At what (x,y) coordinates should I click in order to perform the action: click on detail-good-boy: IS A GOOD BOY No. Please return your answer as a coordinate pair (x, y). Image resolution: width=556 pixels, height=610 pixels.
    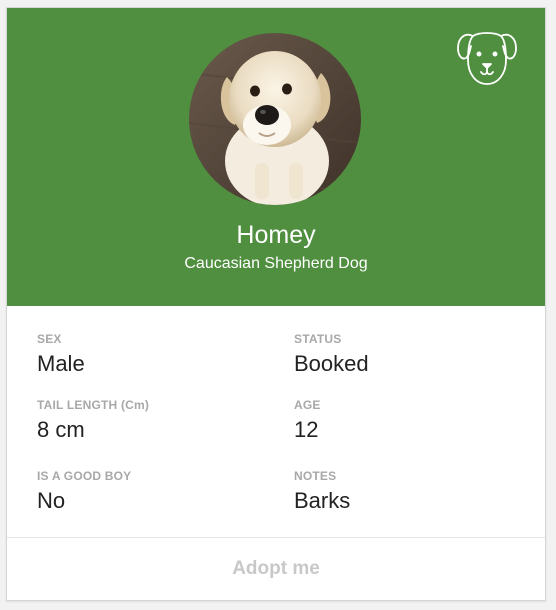
    Looking at the image, I should click on (157, 491).